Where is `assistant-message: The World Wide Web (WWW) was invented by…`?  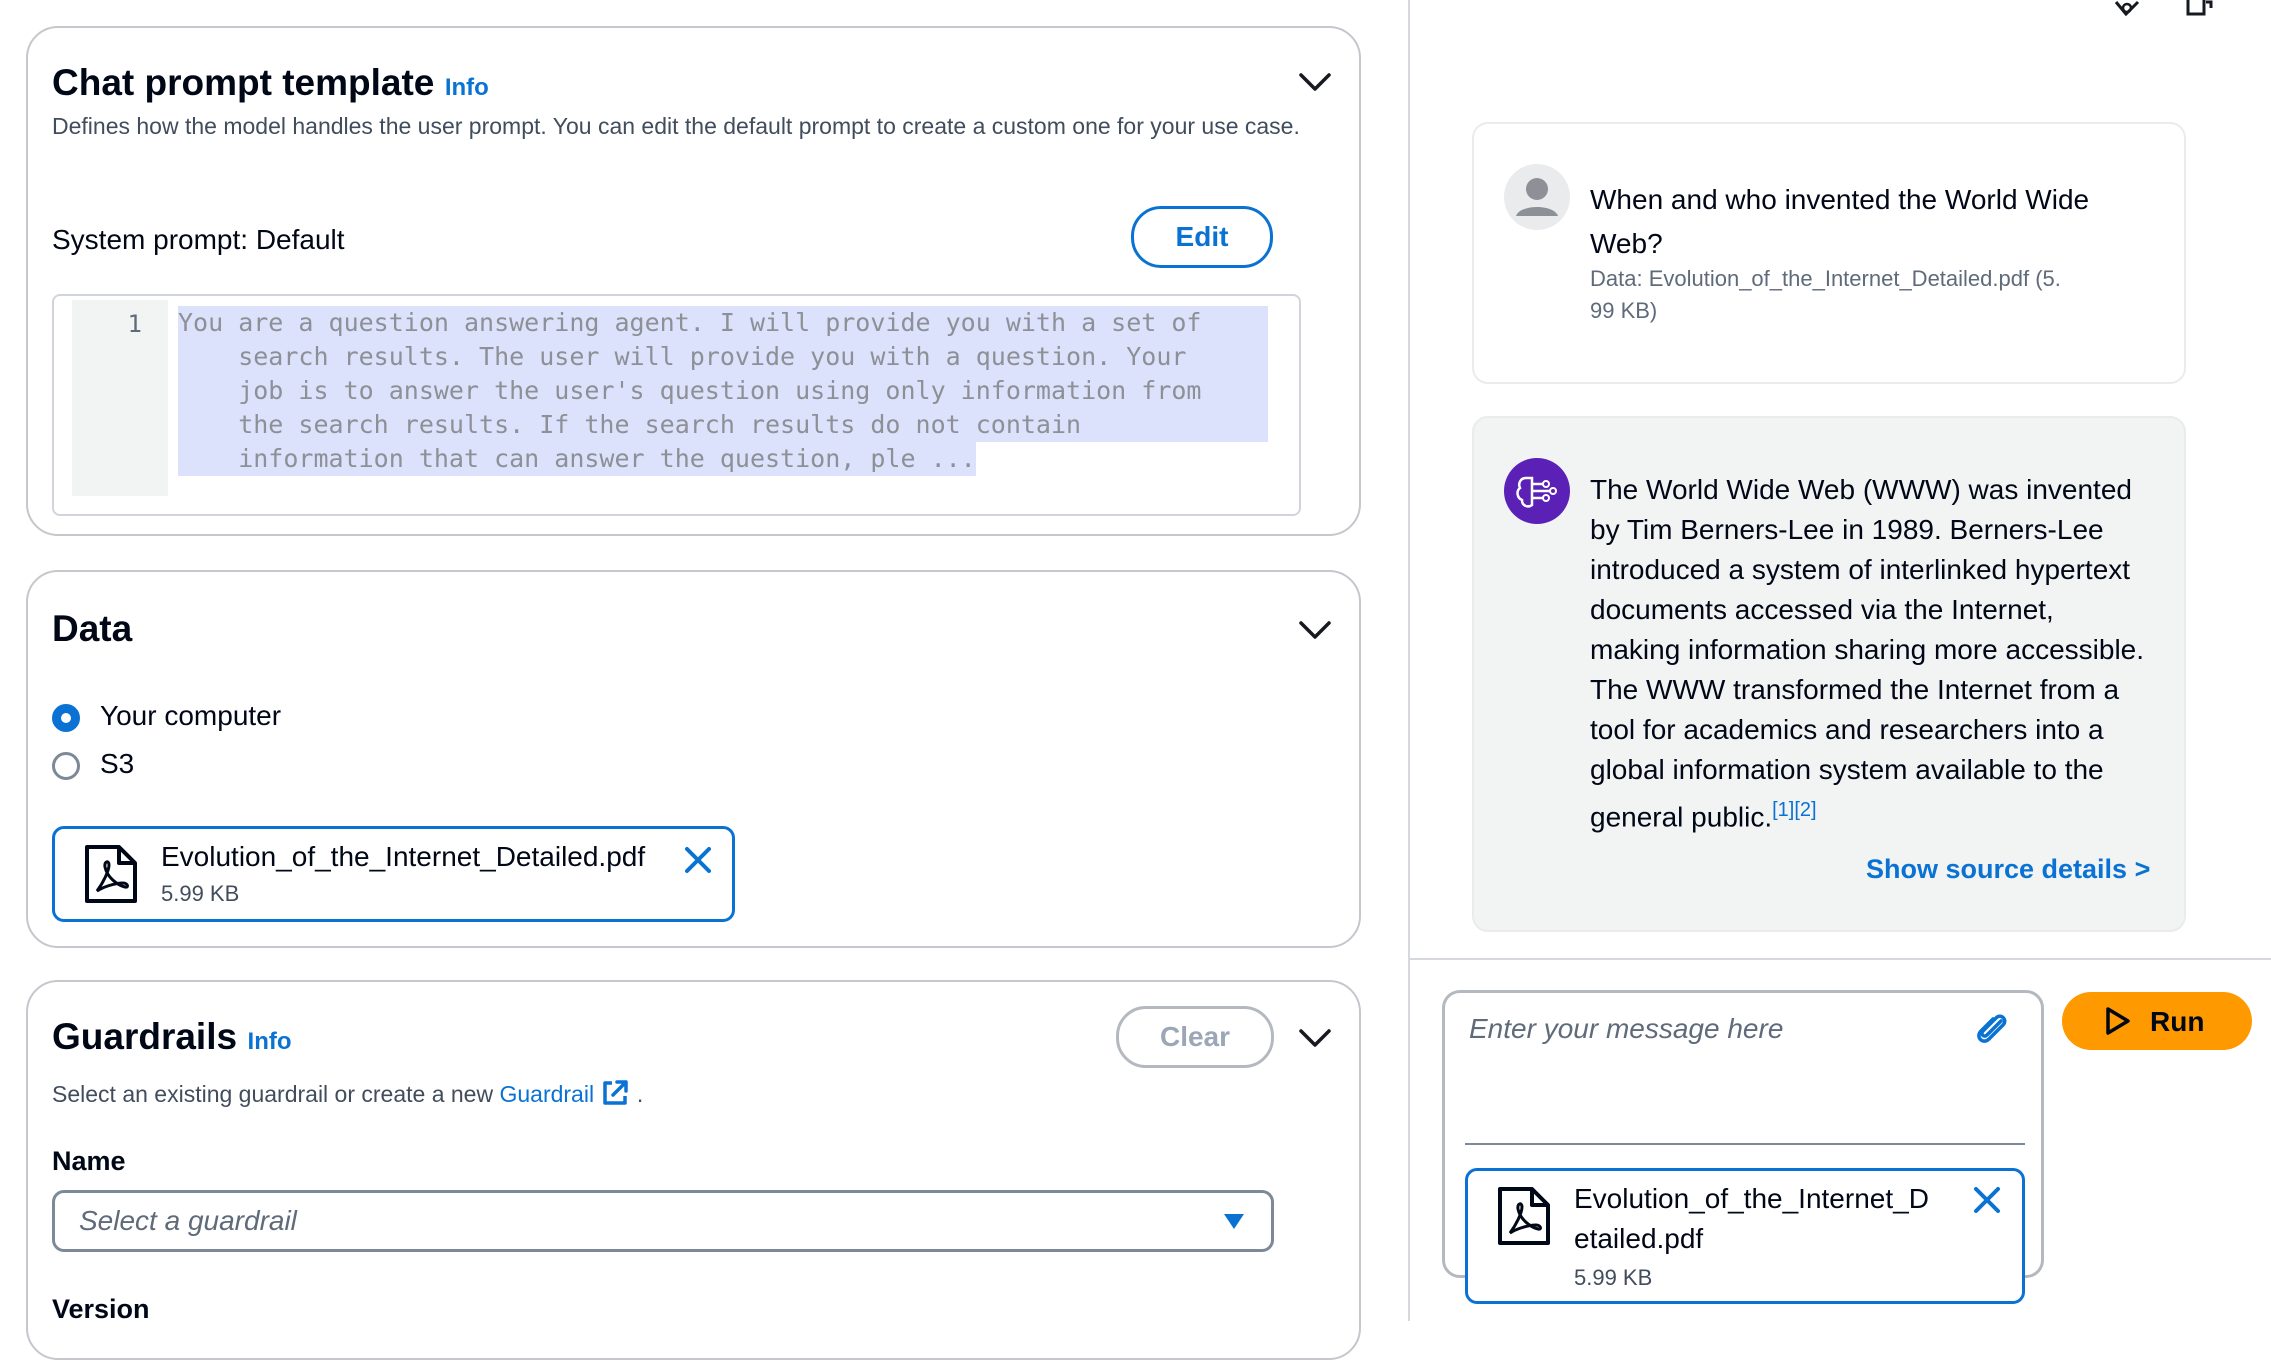
assistant-message: The World Wide Web (WWW) was invented by… is located at coordinates (1870, 653).